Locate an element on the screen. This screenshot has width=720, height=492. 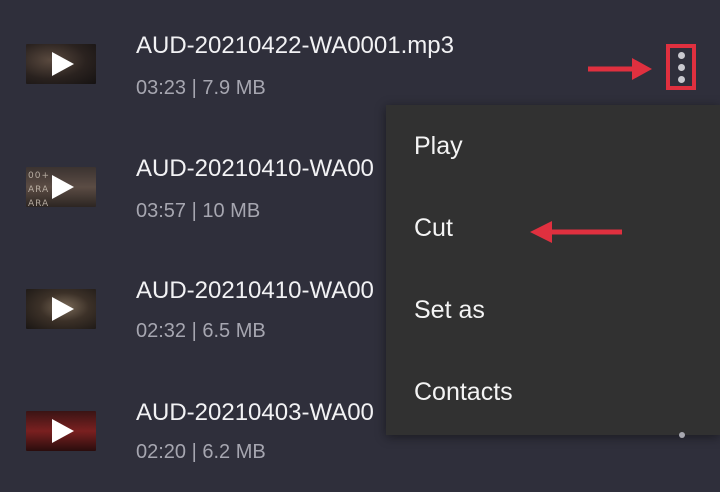
file-meta: 02:20 | 6.2 MB is located at coordinates (201, 452).